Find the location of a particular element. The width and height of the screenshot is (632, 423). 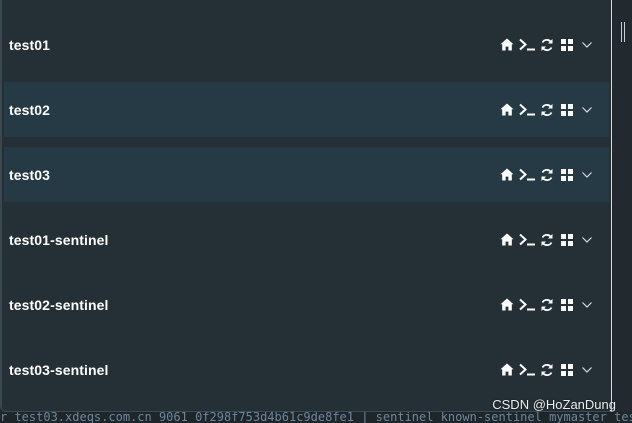

panel-edge is located at coordinates (1, 205).